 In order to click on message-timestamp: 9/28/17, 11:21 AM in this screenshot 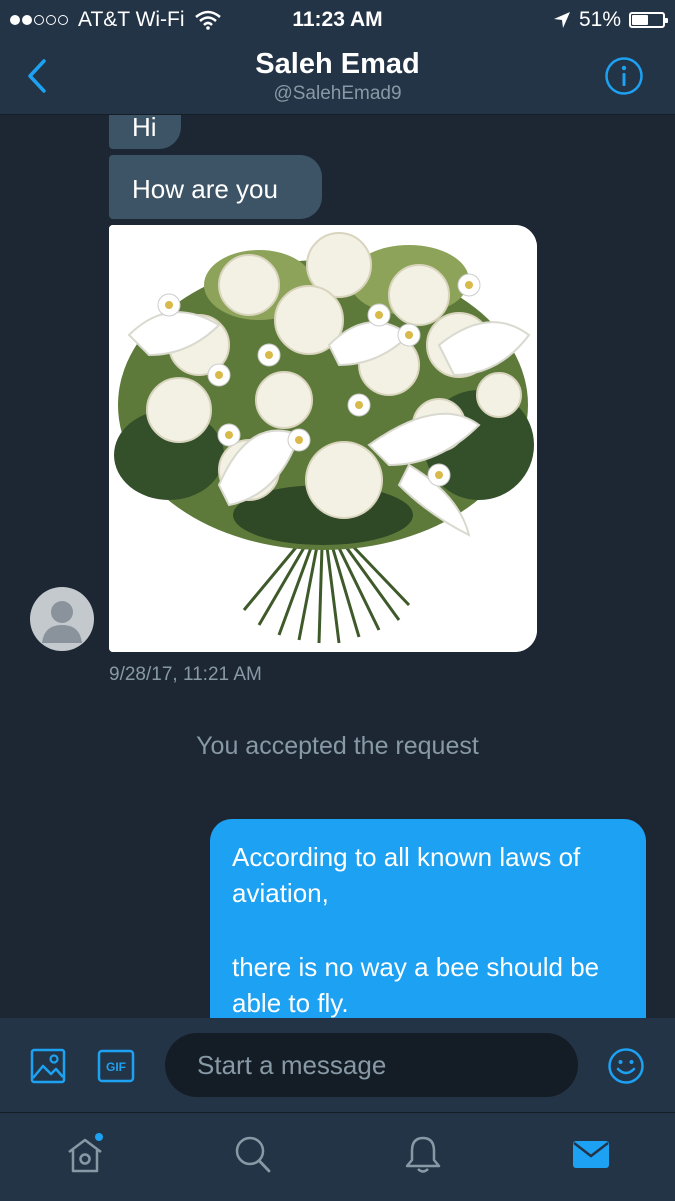, I will do `click(185, 674)`.